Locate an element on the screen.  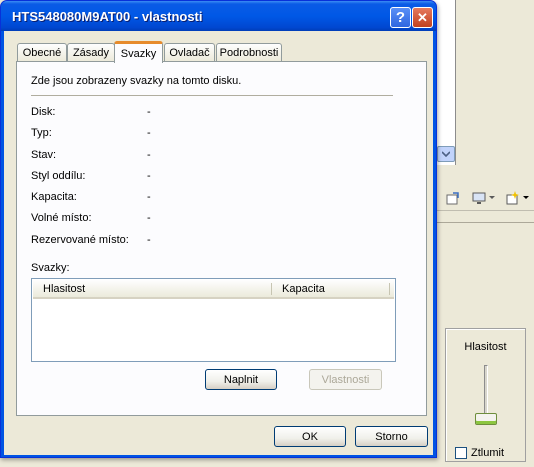
tab-label: Ovladač is located at coordinates (189, 53).